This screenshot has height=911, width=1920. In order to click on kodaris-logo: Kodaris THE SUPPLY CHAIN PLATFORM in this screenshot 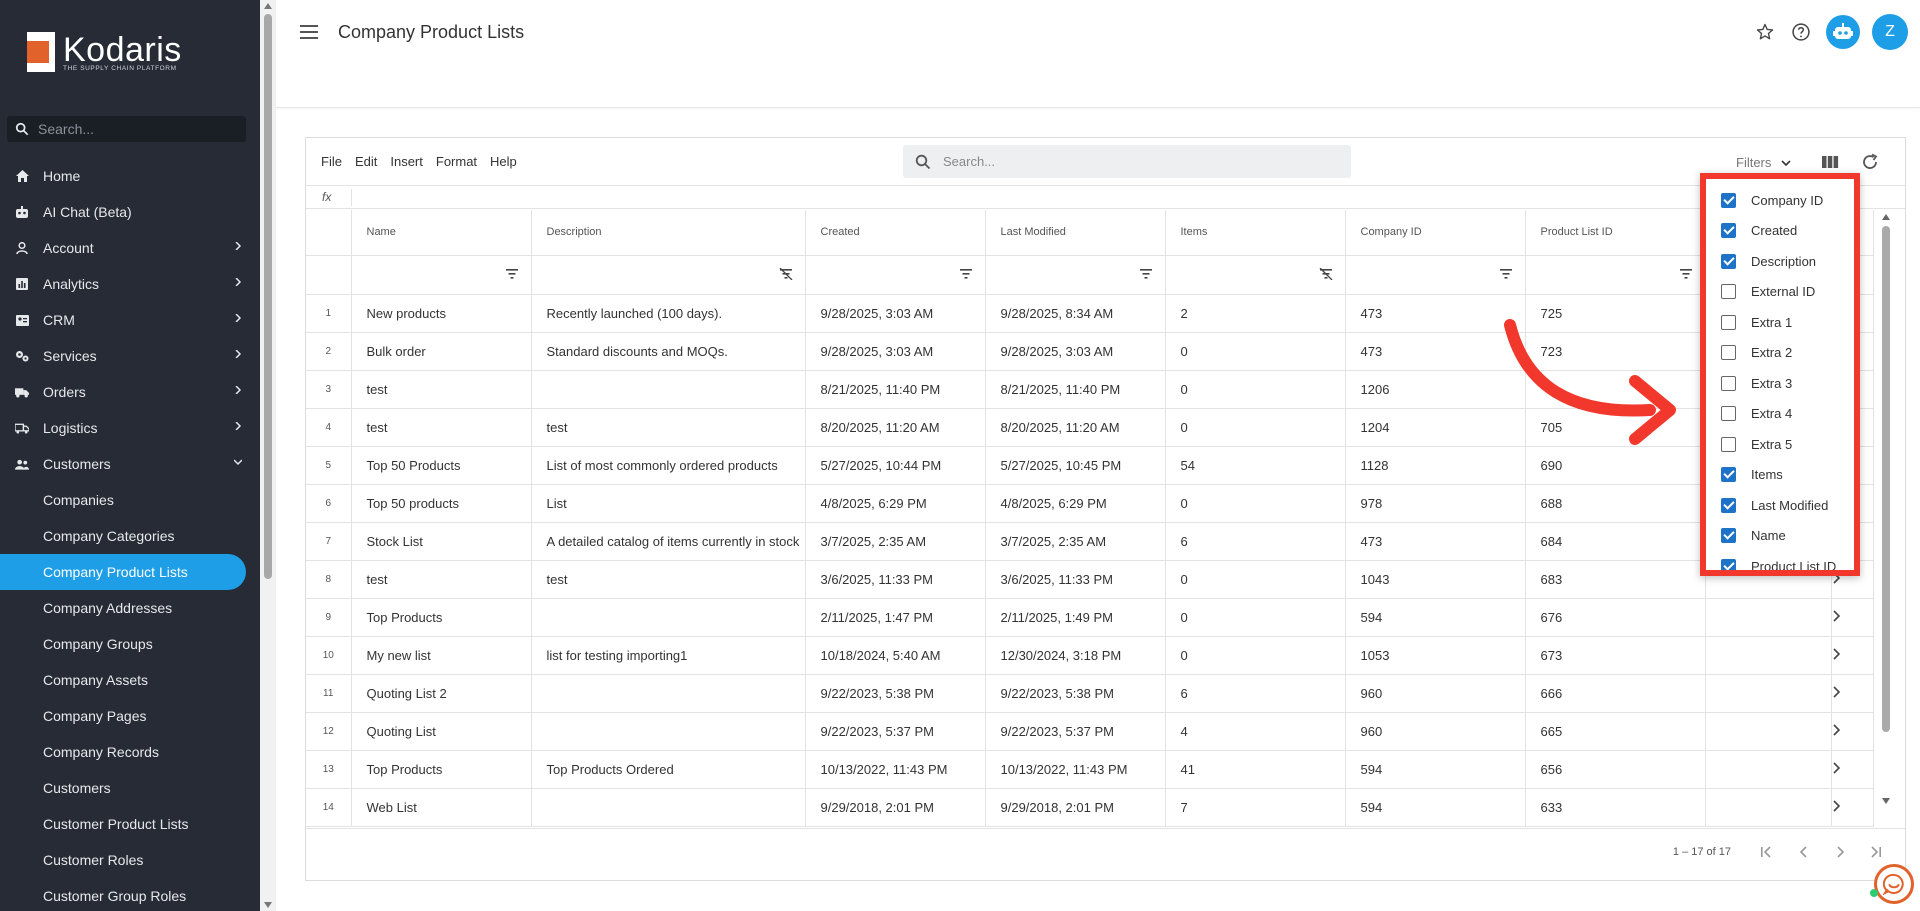, I will do `click(98, 52)`.